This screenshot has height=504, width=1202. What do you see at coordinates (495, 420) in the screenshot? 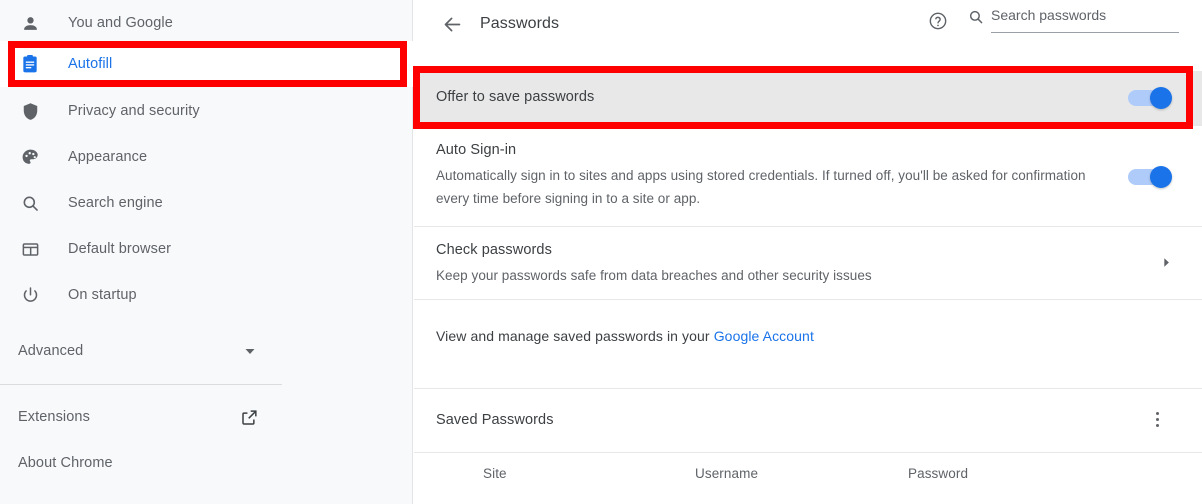
I see `saved-passwords-title: Saved Passwords` at bounding box center [495, 420].